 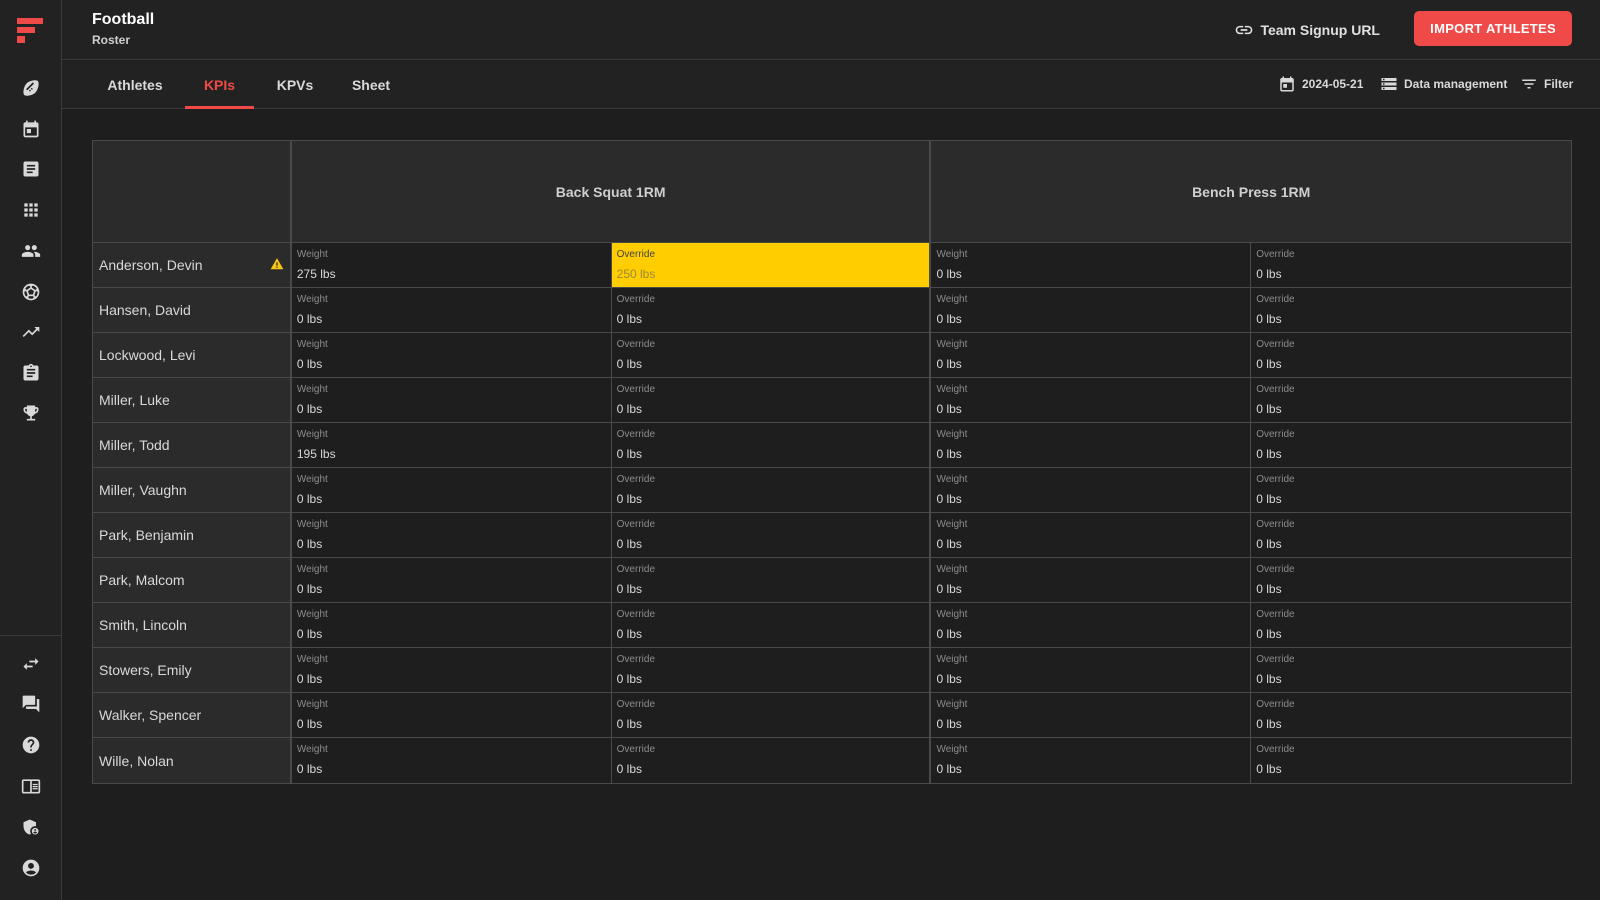 I want to click on athlete-name: Stowers, Emily, so click(x=145, y=670).